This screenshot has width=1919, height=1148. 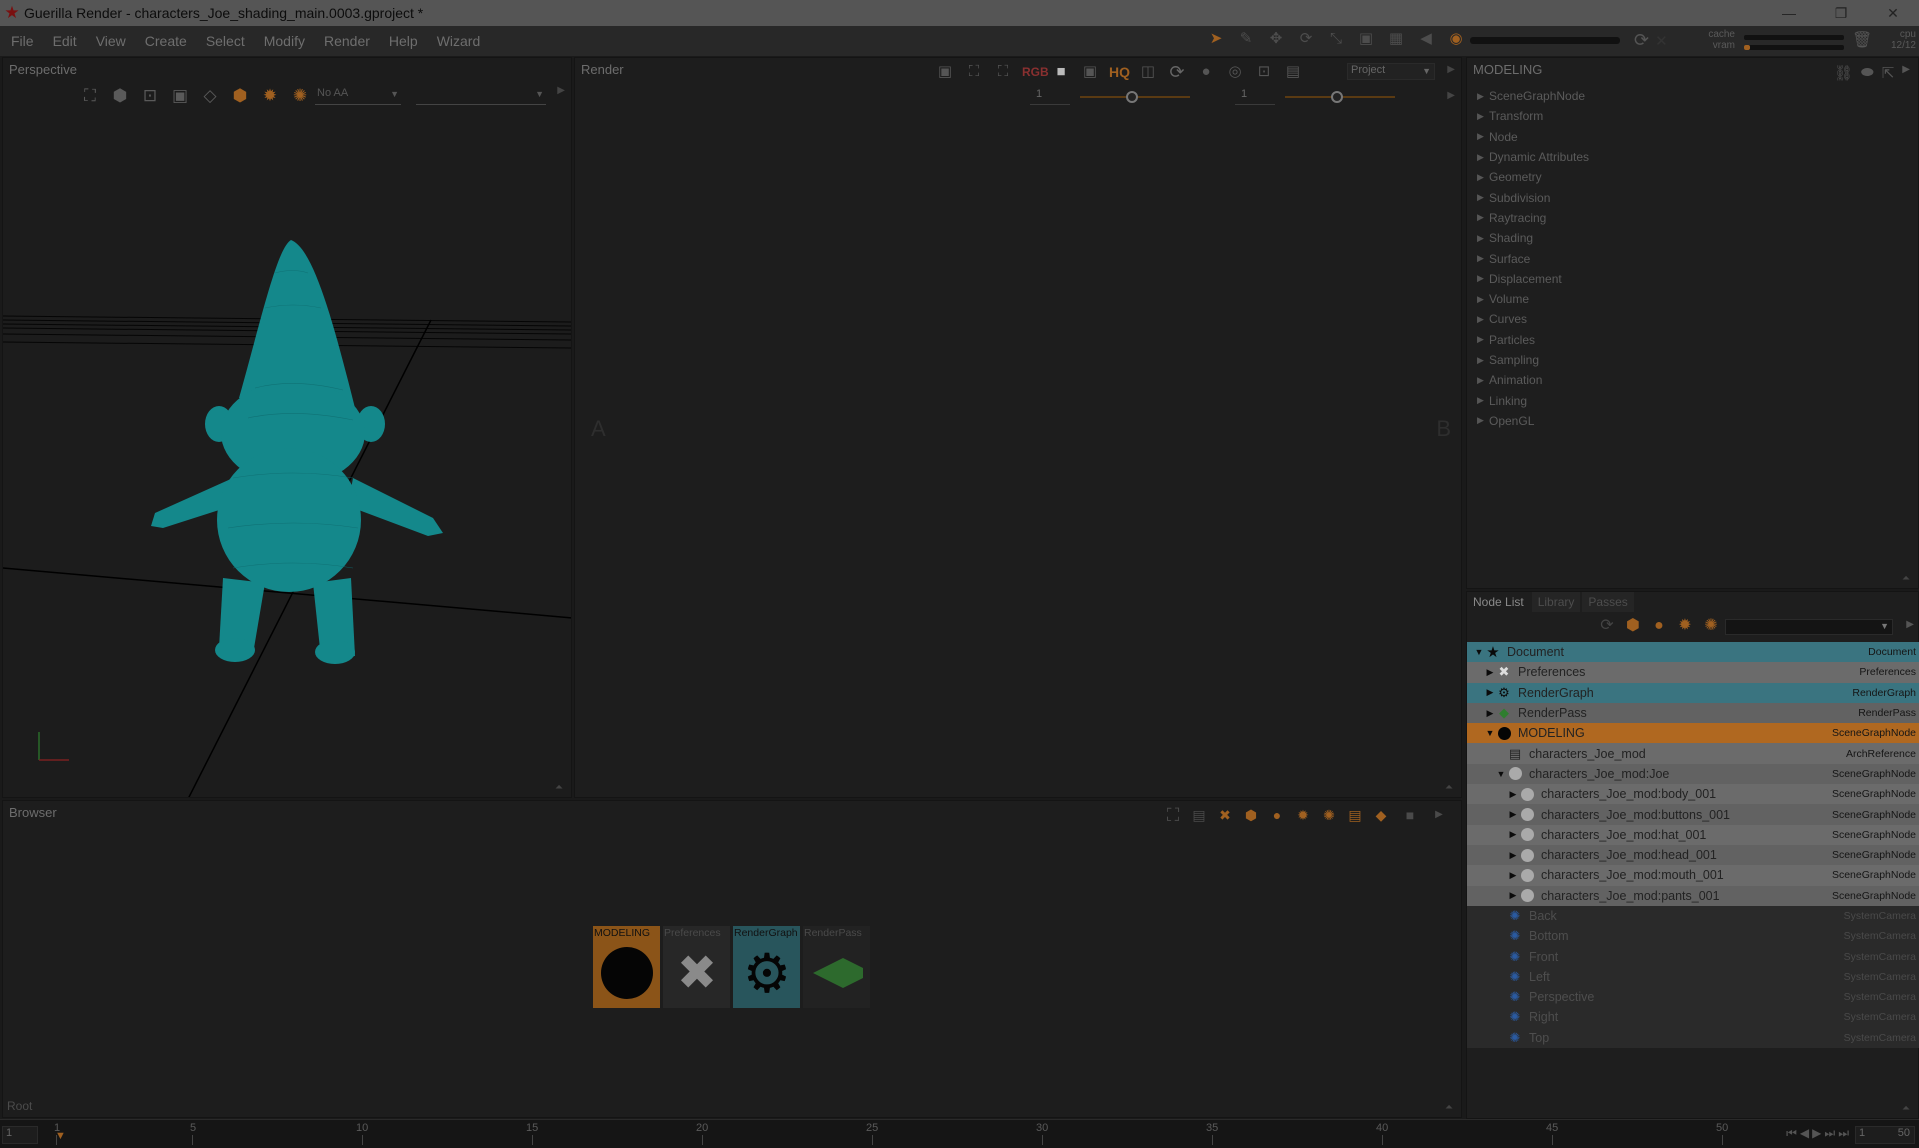 I want to click on light-icon: ✹, so click(x=1303, y=815).